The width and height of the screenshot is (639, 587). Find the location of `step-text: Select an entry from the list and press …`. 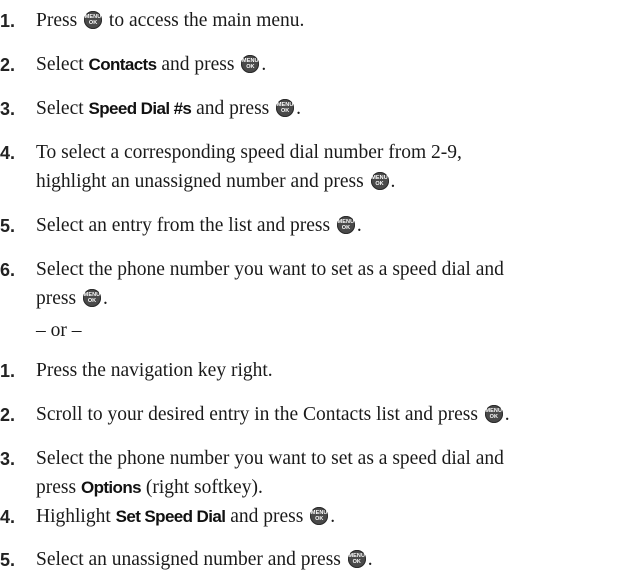

step-text: Select an entry from the list and press … is located at coordinates (199, 225).